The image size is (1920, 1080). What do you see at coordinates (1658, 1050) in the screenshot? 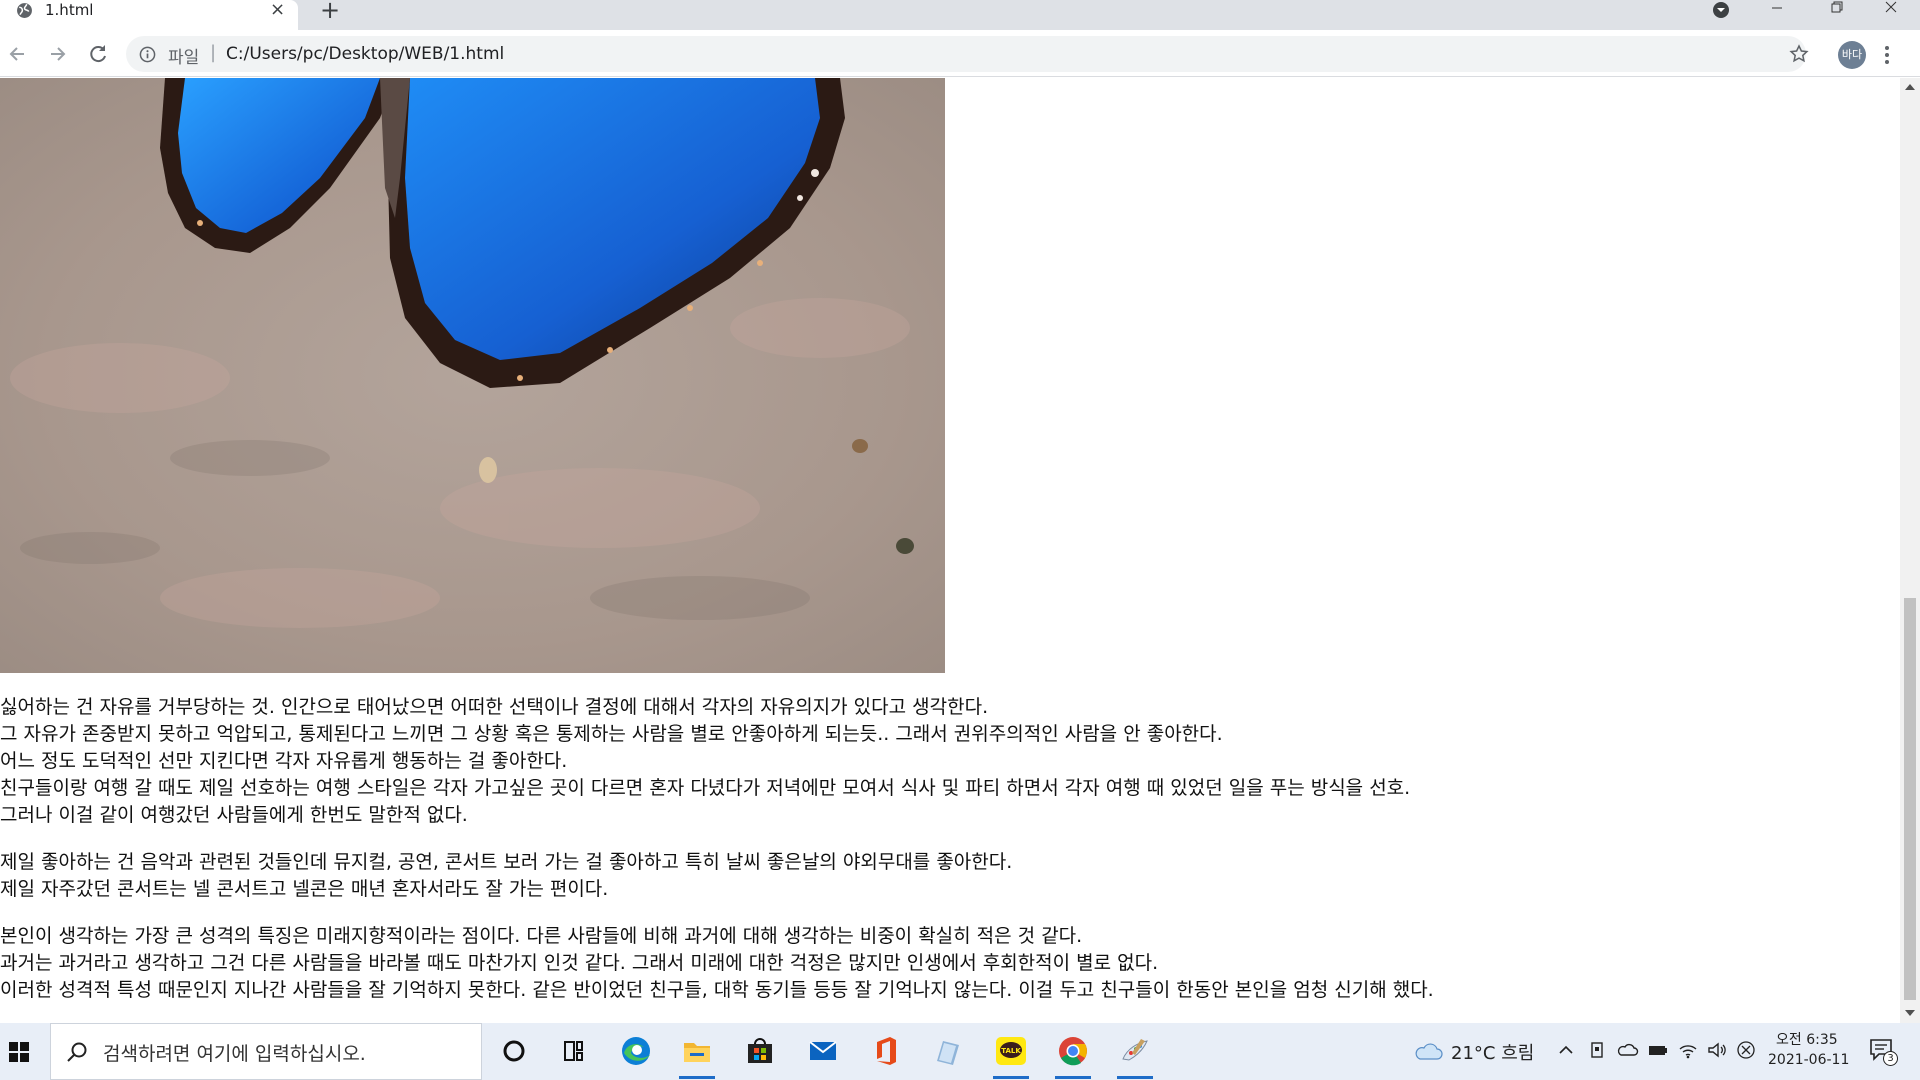
I see `battery-icon` at bounding box center [1658, 1050].